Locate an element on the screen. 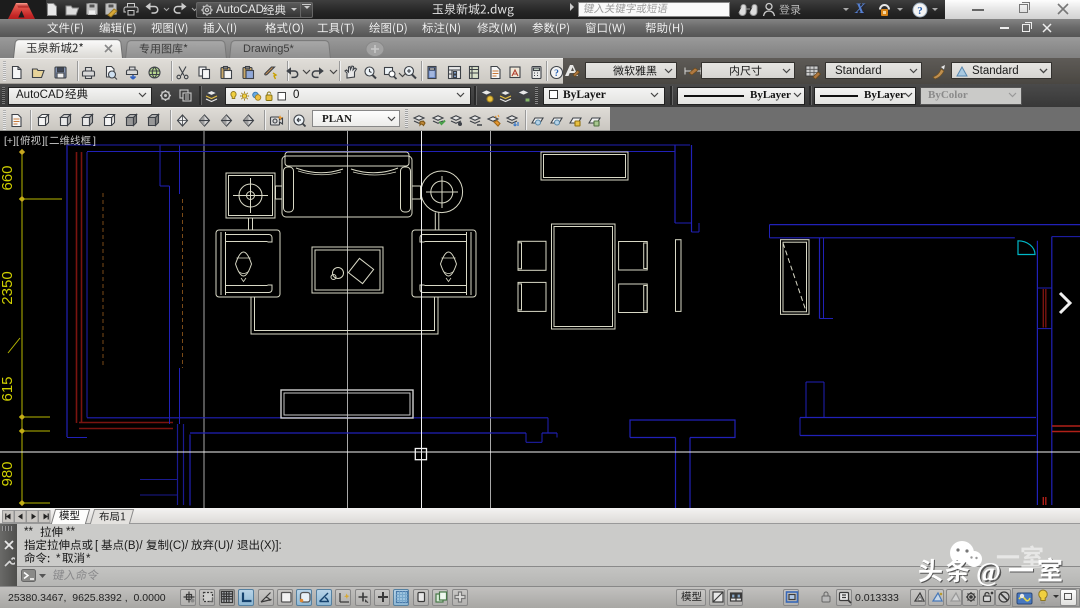  svg-text: 2350 is located at coordinates (8, 287).